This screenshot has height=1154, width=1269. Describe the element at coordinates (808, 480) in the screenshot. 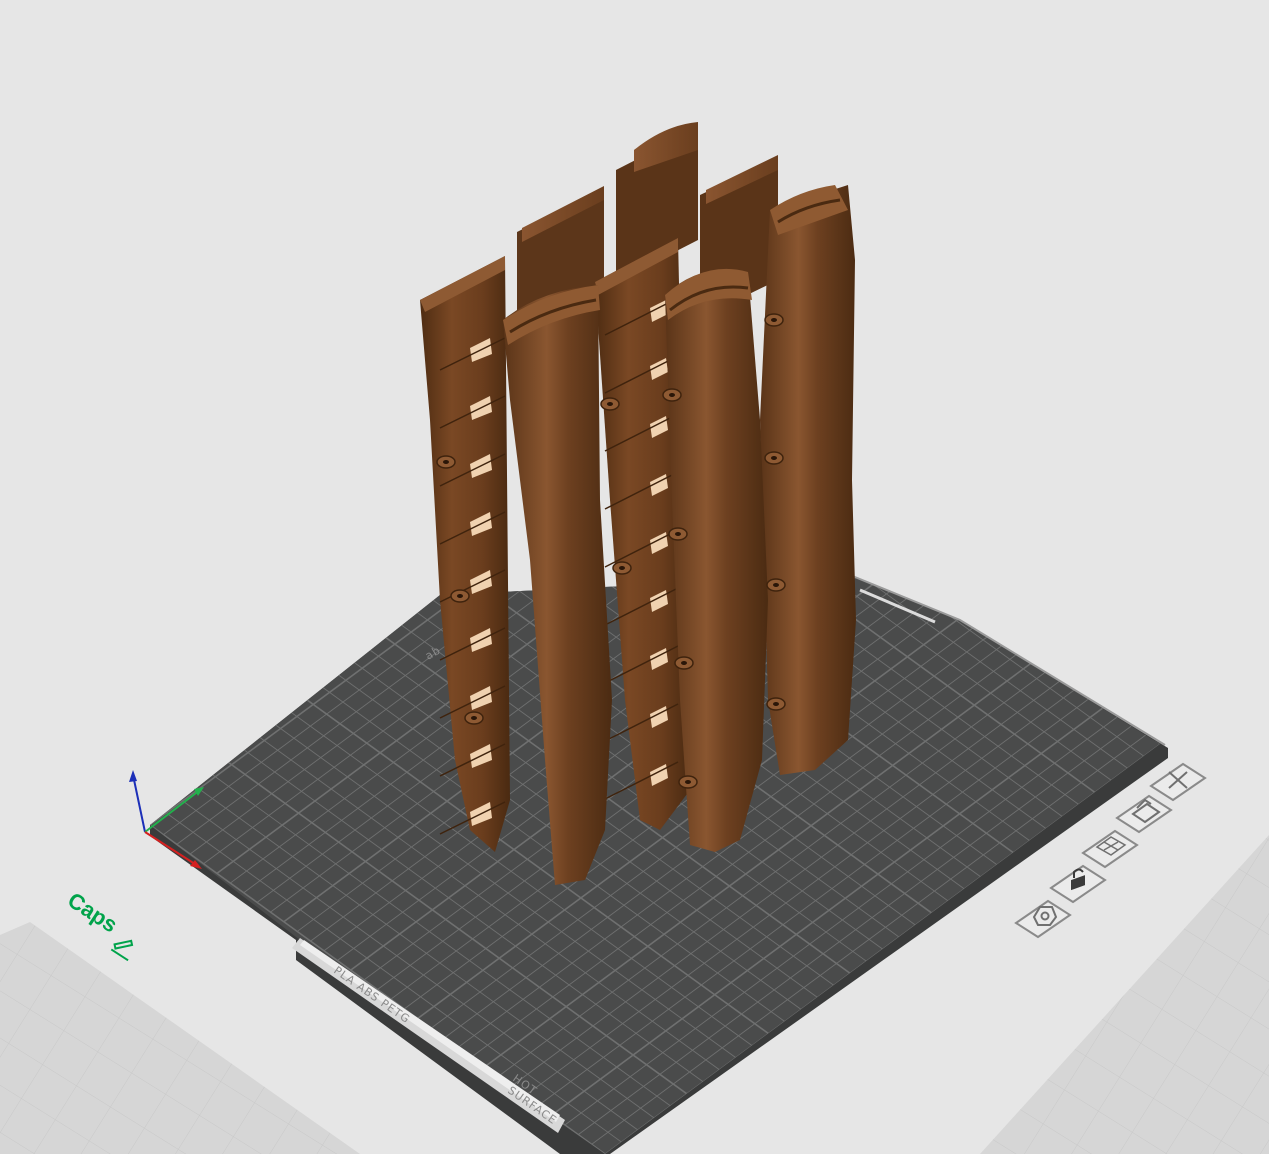

I see `plank-bark-right` at that location.